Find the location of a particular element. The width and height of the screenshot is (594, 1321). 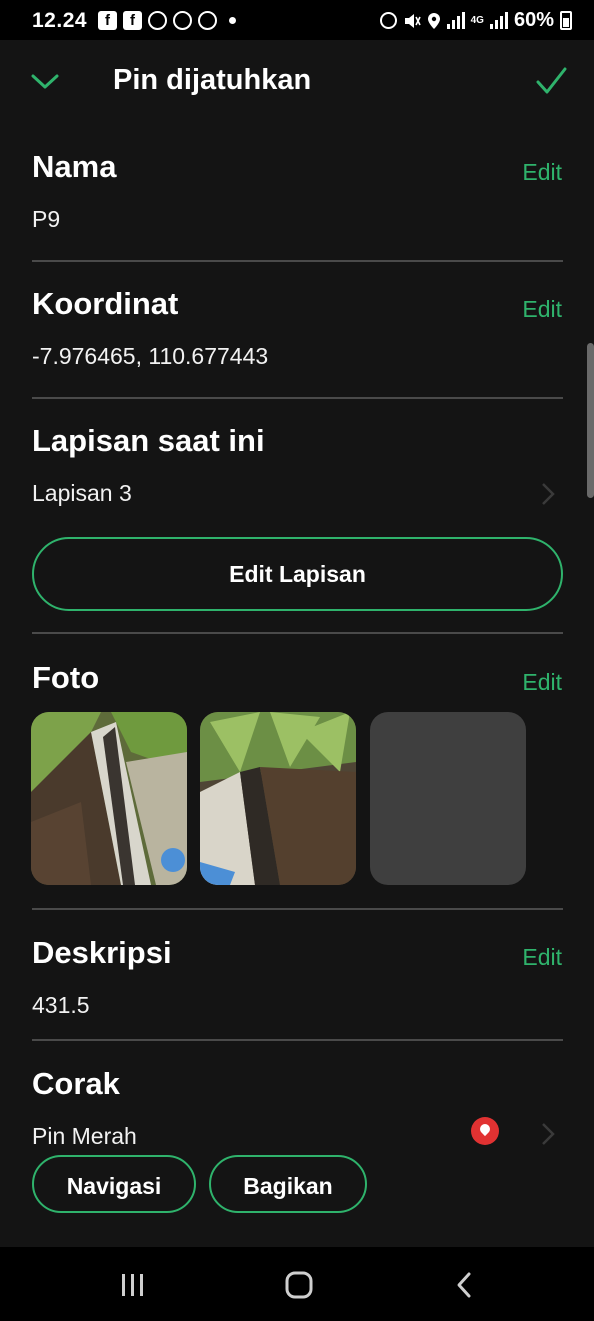

back-icon is located at coordinates (464, 1285).